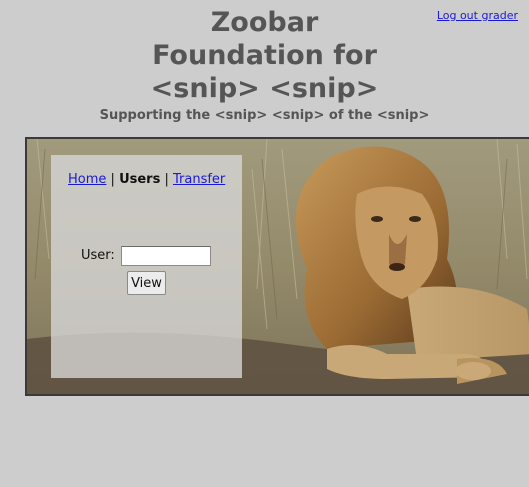 The width and height of the screenshot is (529, 487). What do you see at coordinates (98, 255) in the screenshot?
I see `user-field-label: User:` at bounding box center [98, 255].